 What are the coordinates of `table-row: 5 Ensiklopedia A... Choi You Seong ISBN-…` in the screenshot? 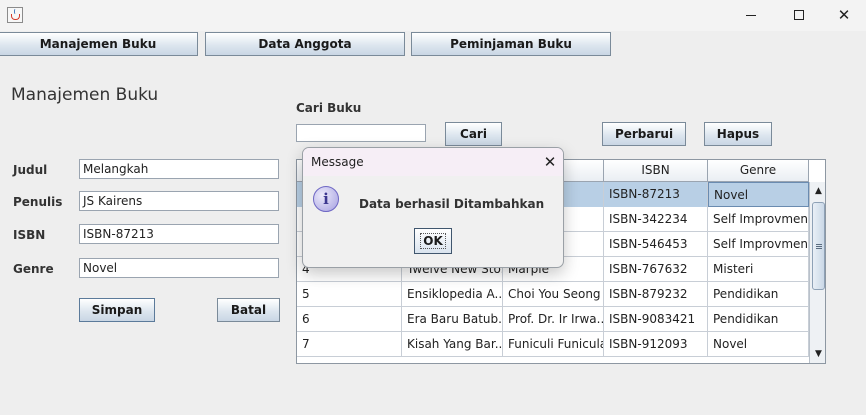 It's located at (553, 294).